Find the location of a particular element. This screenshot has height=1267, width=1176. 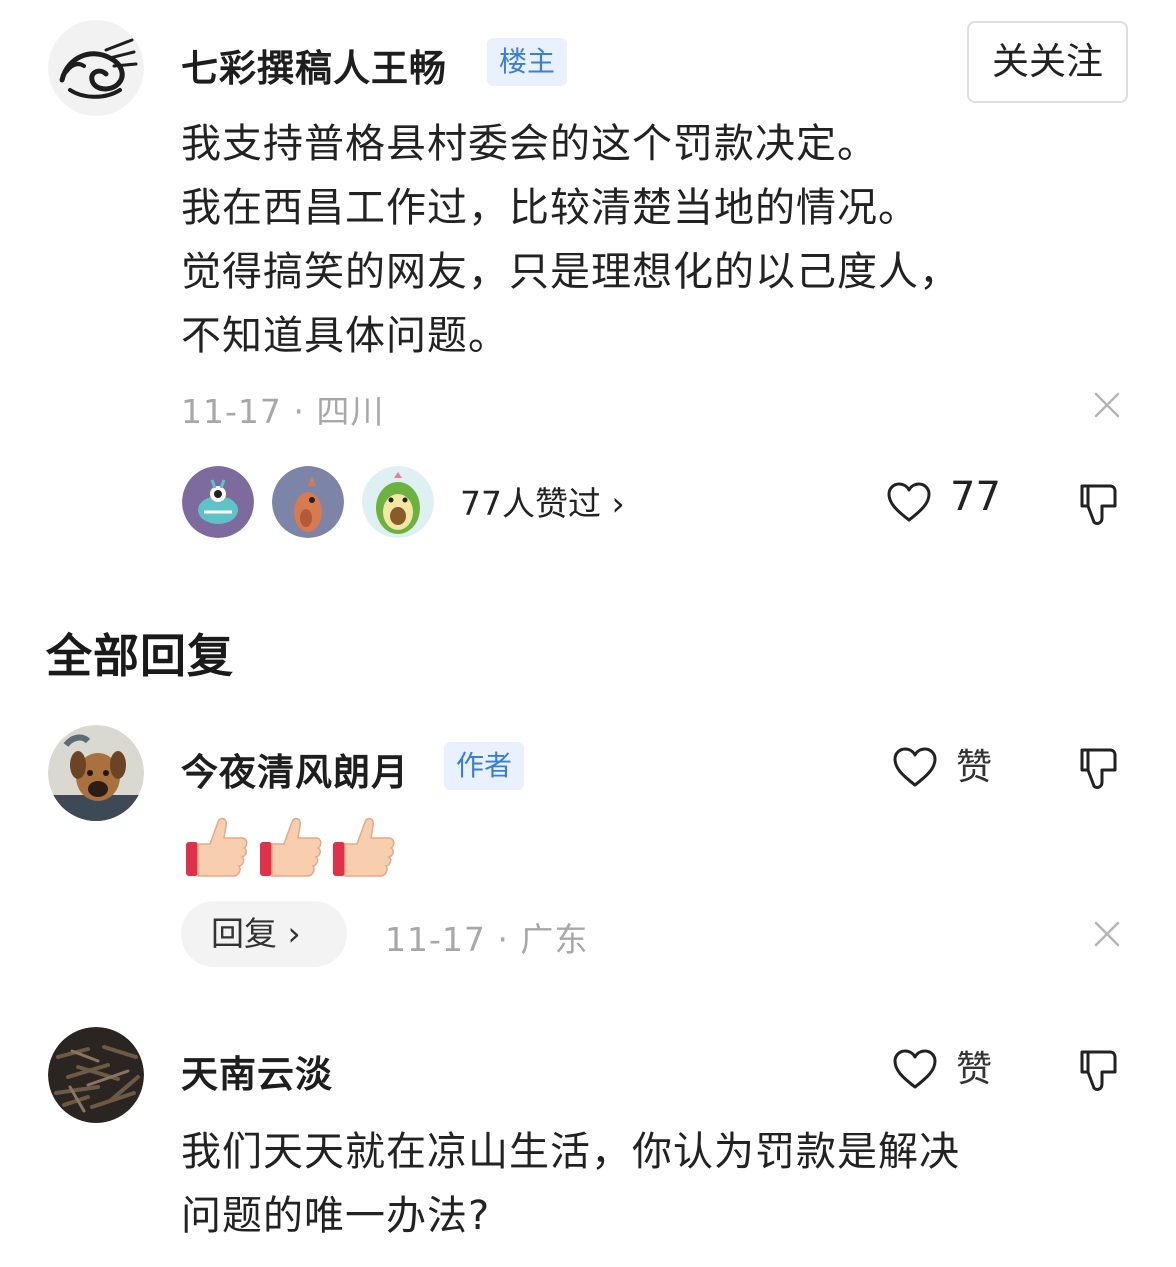

tea-leaves-avatar-image is located at coordinates (96, 1075).